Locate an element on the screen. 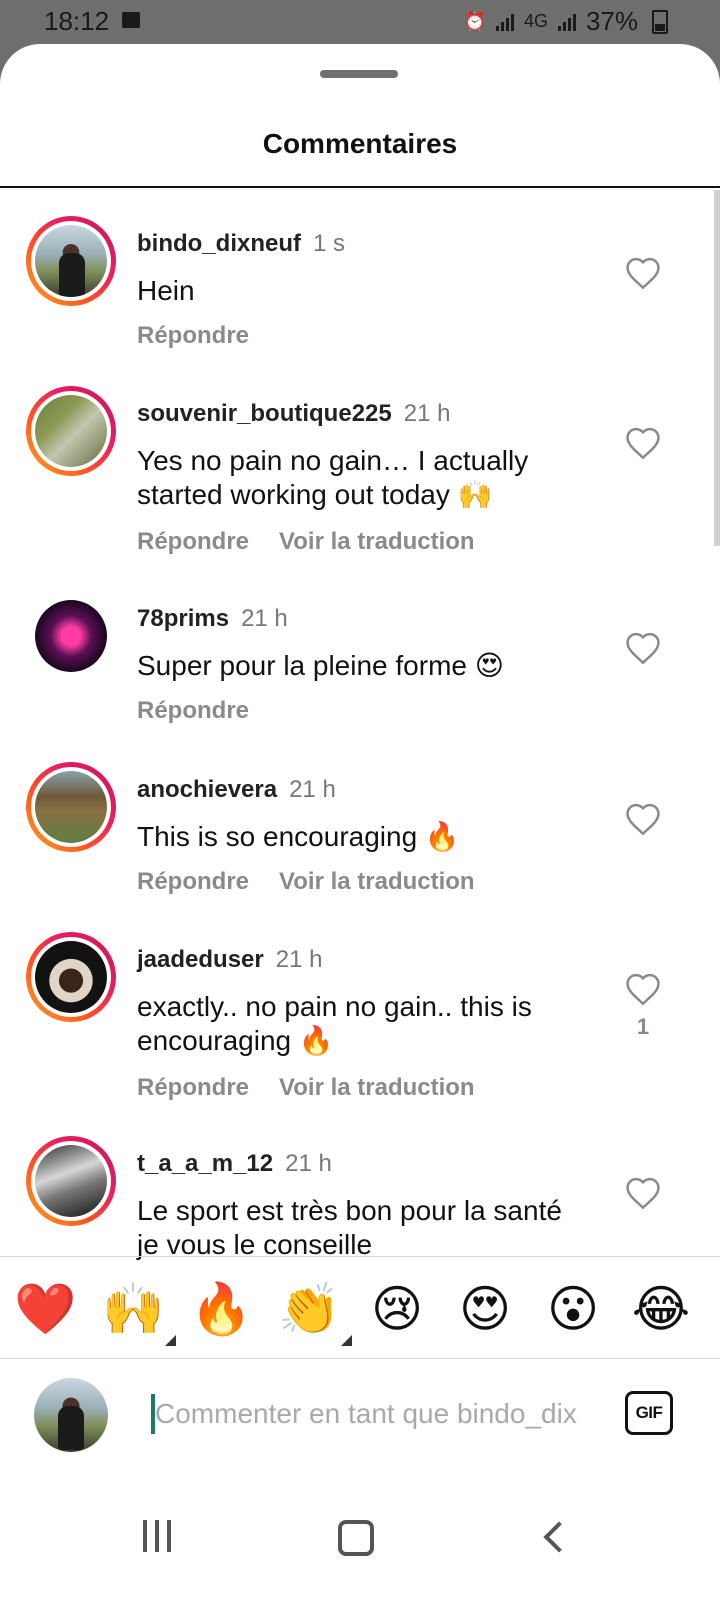  comment-username: souvenir_boutique225 is located at coordinates (264, 413).